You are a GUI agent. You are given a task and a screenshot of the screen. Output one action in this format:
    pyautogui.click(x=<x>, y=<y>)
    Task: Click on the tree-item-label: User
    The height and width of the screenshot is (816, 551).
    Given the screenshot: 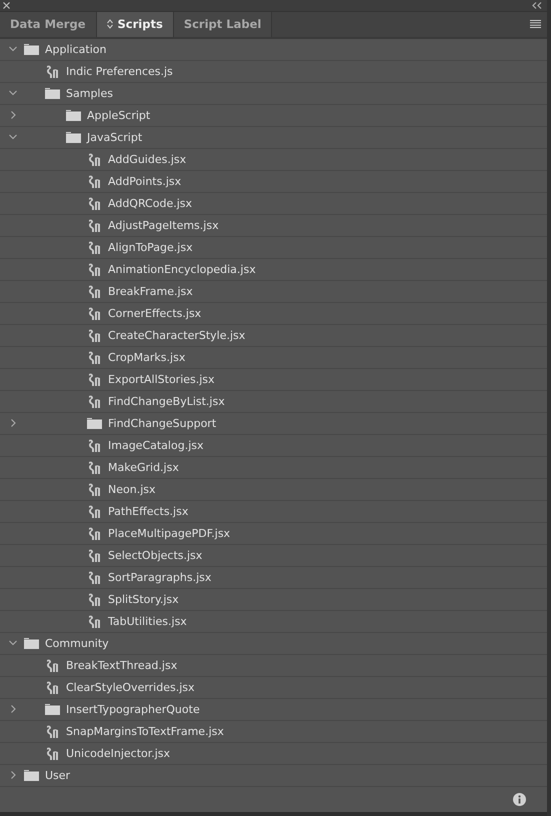 What is the action you would take?
    pyautogui.click(x=57, y=775)
    